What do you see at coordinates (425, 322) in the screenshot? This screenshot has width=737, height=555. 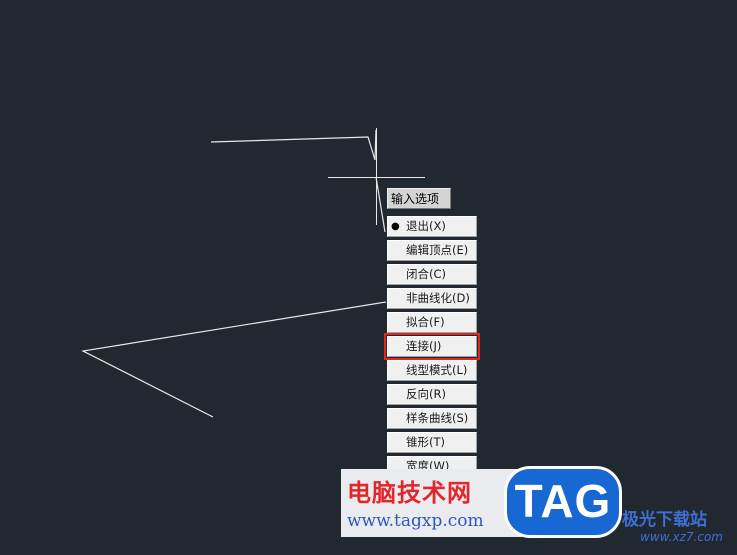 I see `menu-item-label: 拟合(F)` at bounding box center [425, 322].